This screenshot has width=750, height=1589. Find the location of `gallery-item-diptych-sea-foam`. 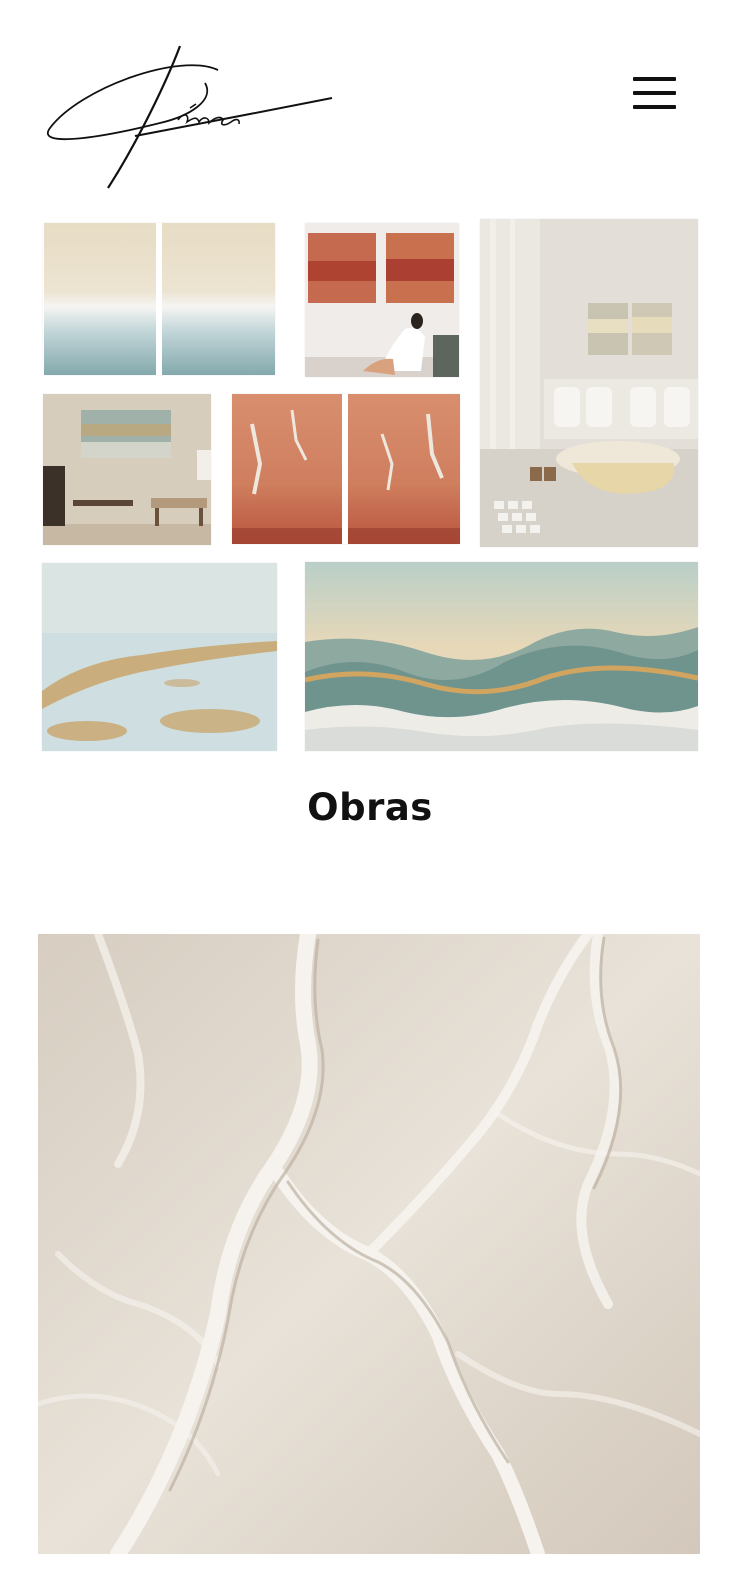

gallery-item-diptych-sea-foam is located at coordinates (159, 299).